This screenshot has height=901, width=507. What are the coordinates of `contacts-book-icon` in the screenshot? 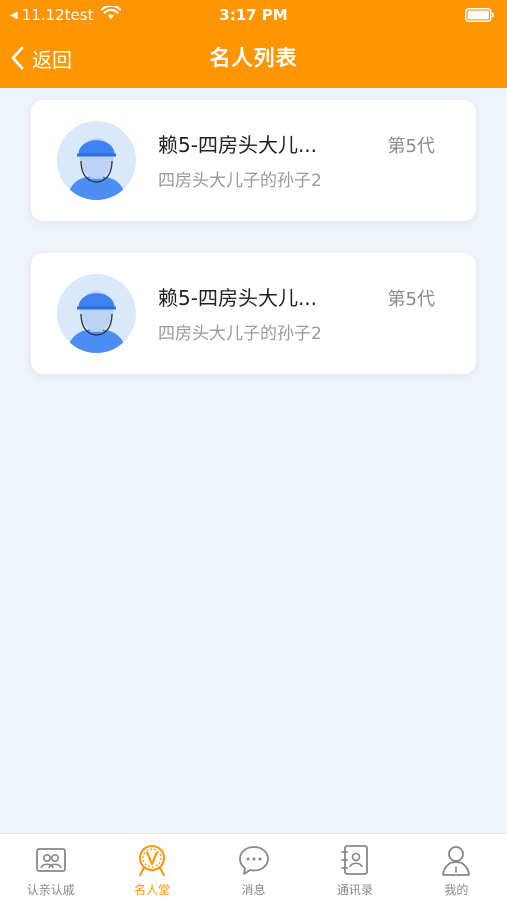 It's located at (354, 860).